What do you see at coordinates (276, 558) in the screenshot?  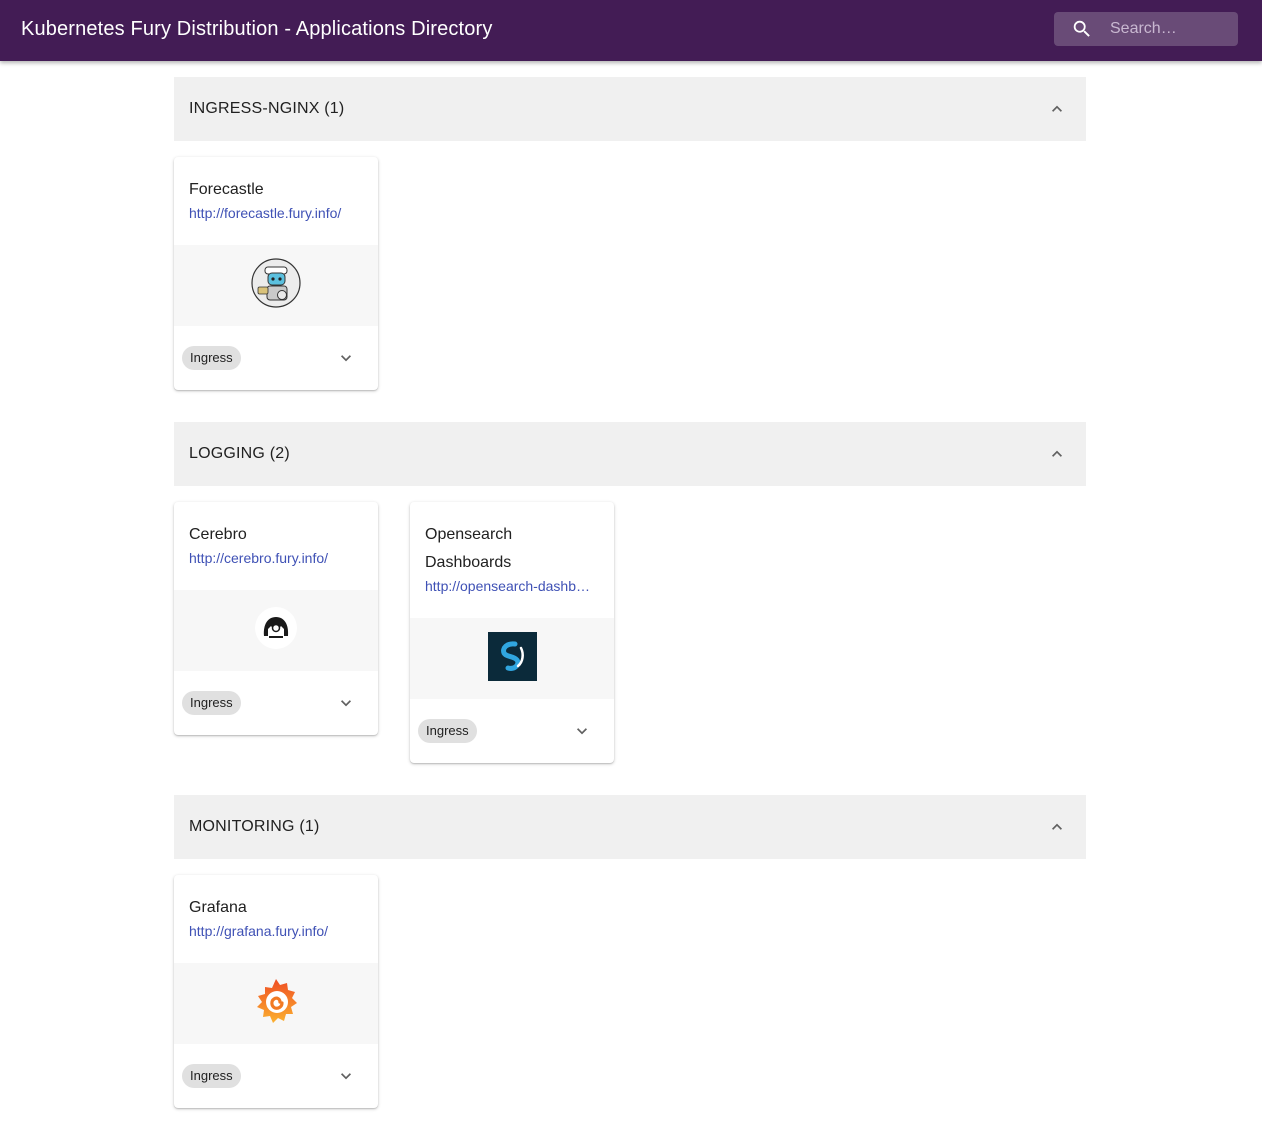 I see `card-url-link: http://cerebro.fury.info/` at bounding box center [276, 558].